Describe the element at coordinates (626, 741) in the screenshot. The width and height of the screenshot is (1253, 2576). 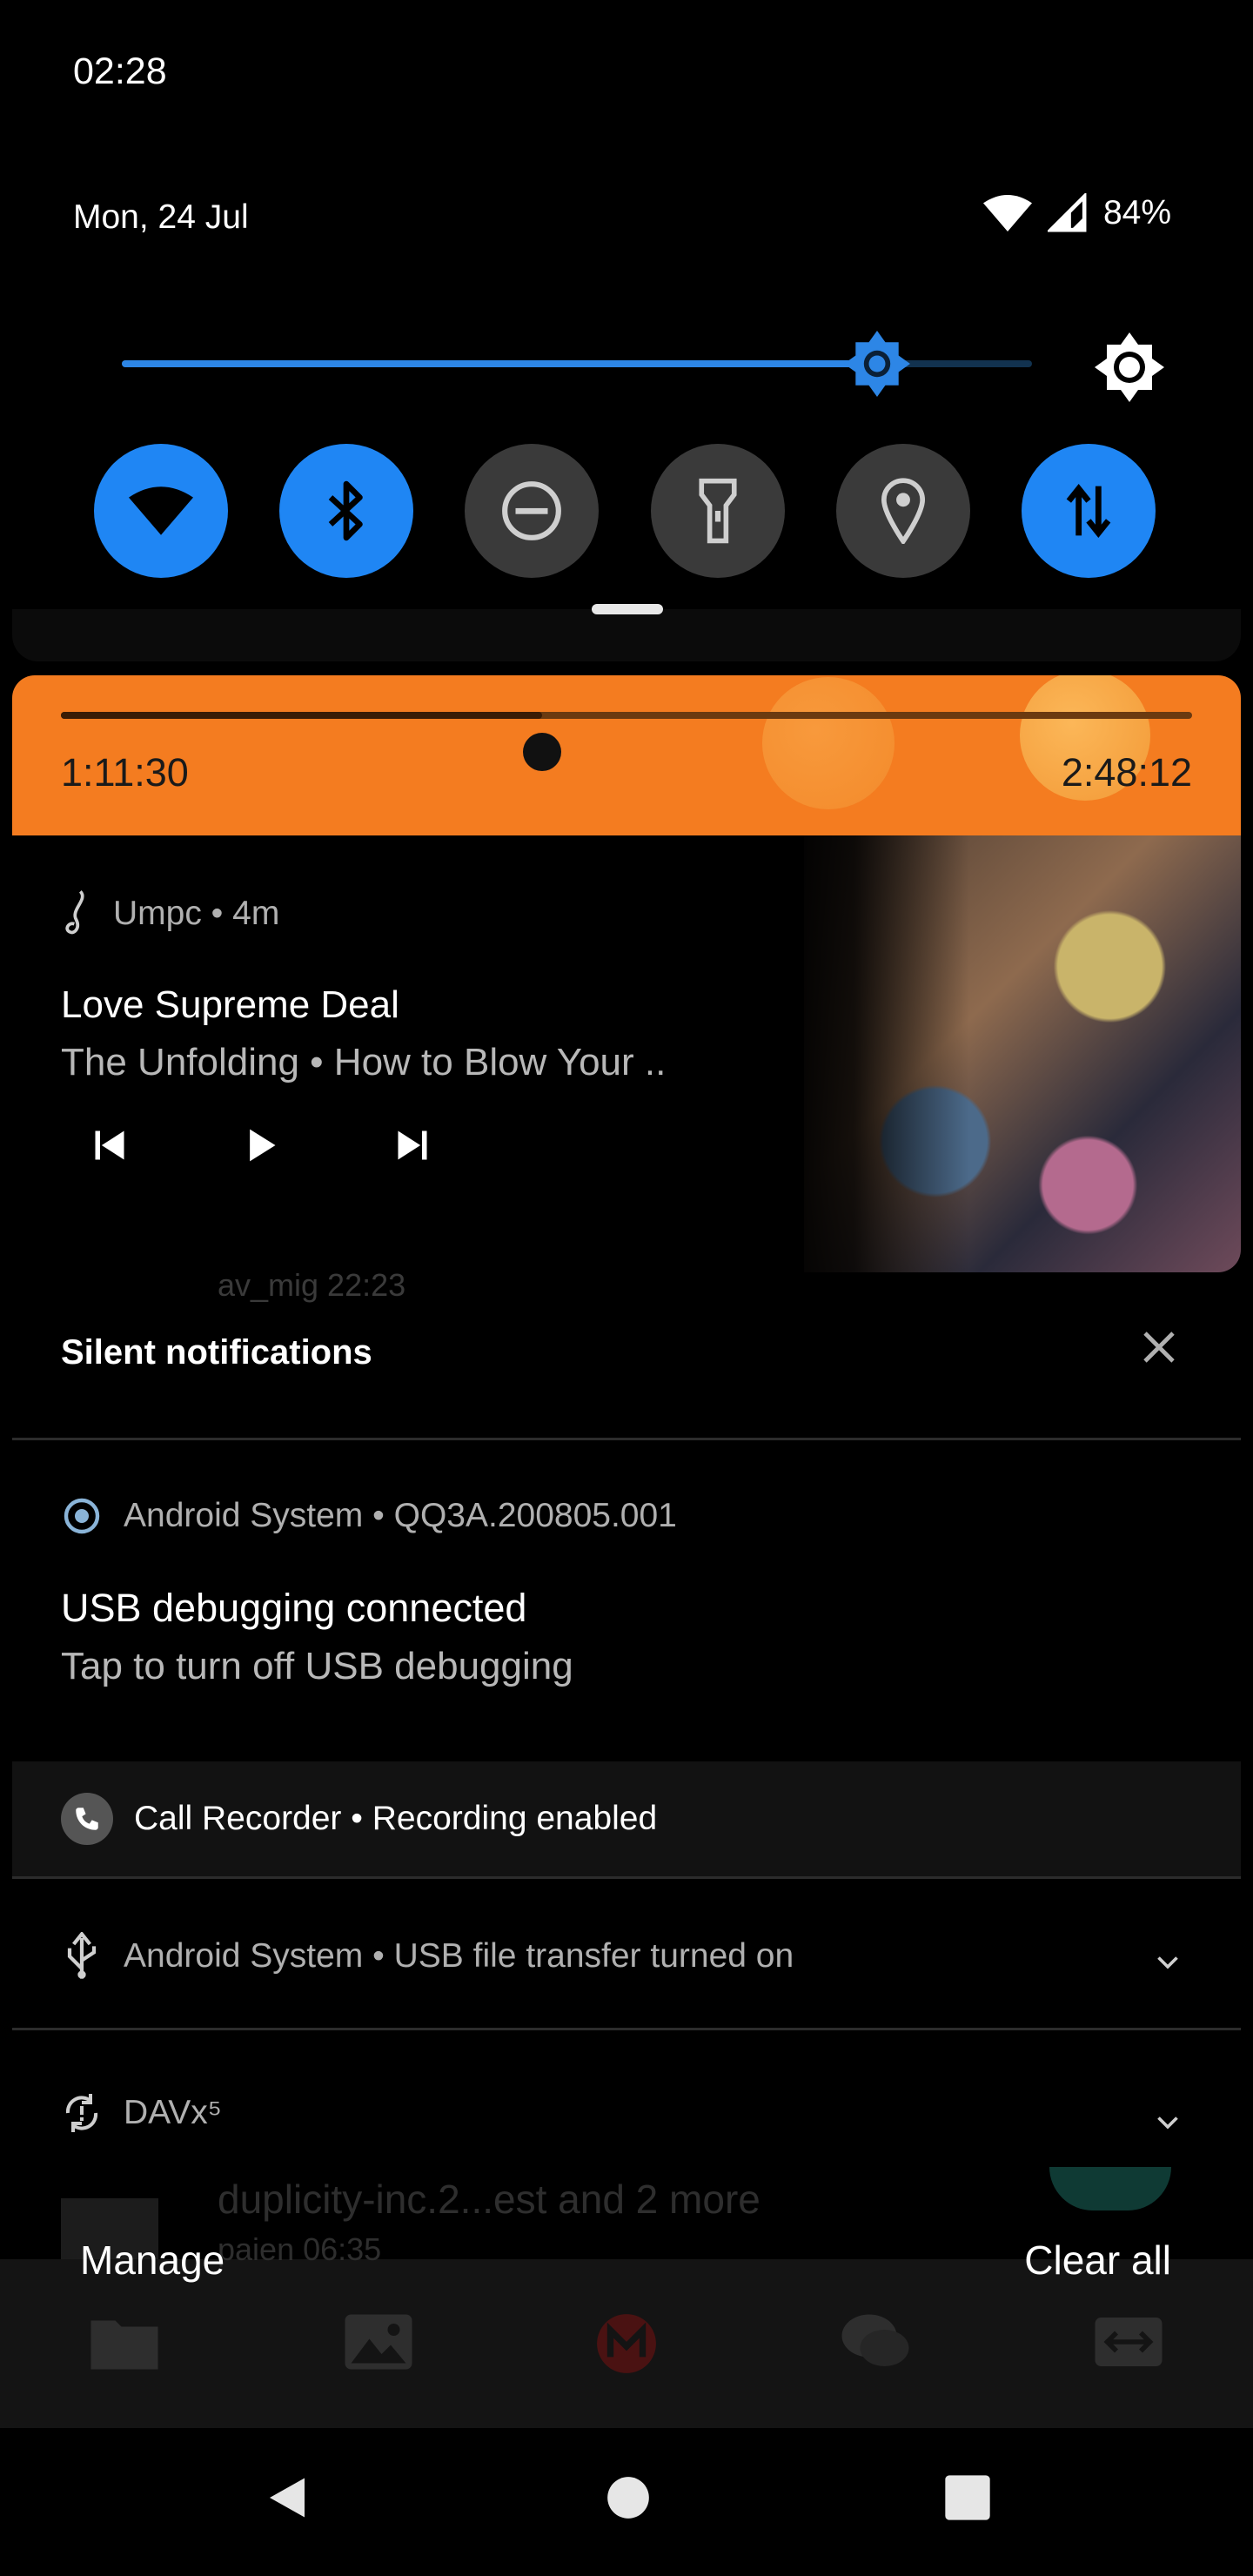
I see `media-seekbar` at that location.